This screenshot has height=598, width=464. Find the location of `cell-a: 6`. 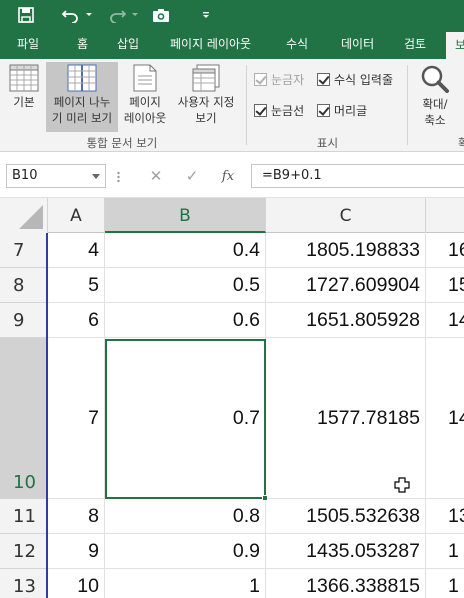

cell-a: 6 is located at coordinates (76, 320).